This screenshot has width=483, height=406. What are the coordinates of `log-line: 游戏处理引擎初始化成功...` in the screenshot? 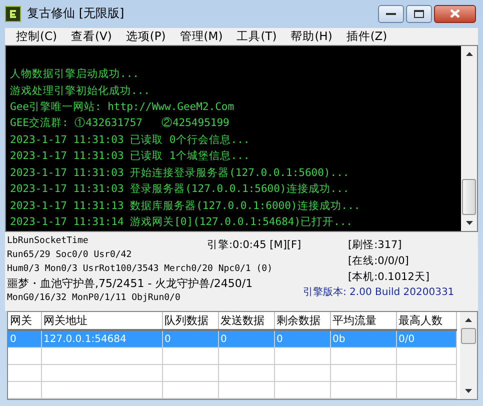 It's located at (80, 91).